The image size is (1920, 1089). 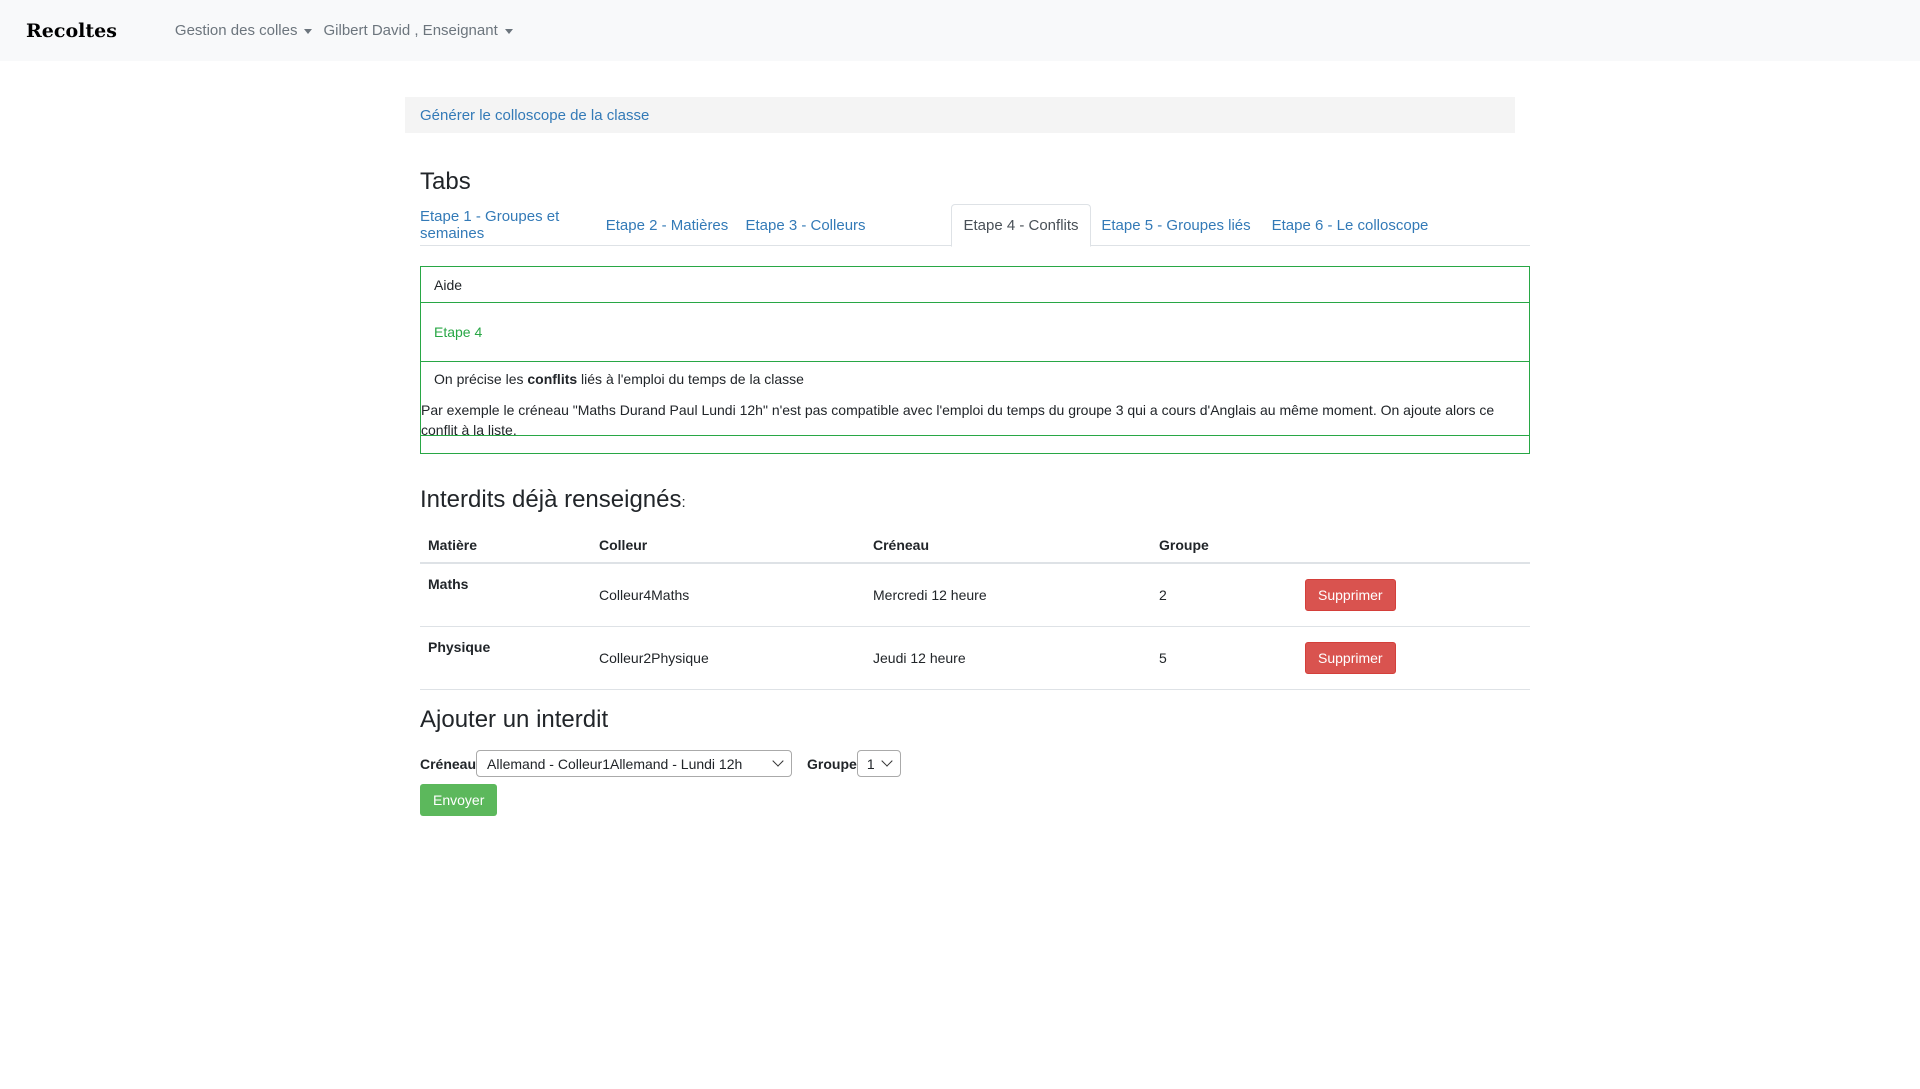 What do you see at coordinates (728, 546) in the screenshot?
I see `col-colleur: Colleur` at bounding box center [728, 546].